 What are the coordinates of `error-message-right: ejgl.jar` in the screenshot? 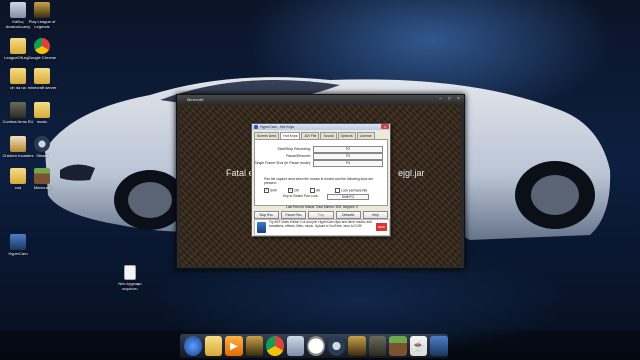 It's located at (411, 173).